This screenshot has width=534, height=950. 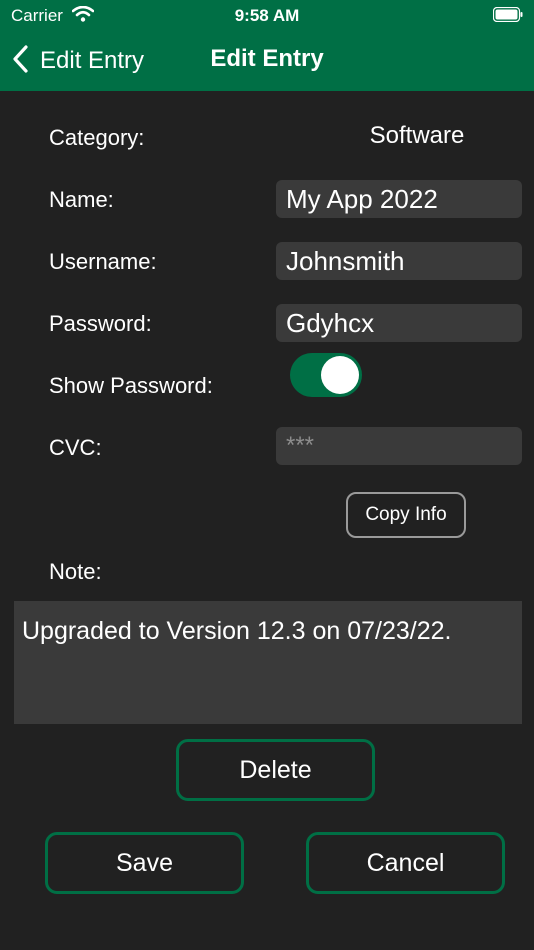 What do you see at coordinates (75, 447) in the screenshot?
I see `cvc-label: CVC:` at bounding box center [75, 447].